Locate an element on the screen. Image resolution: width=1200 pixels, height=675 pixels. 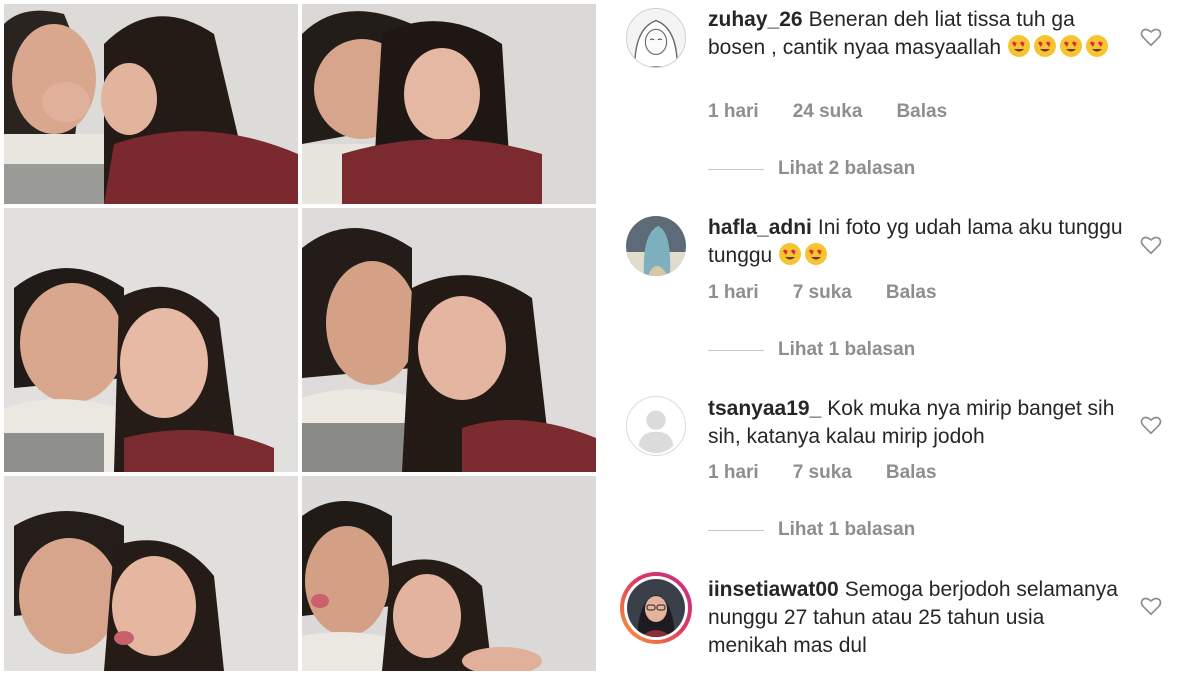
comment-likes: 24 suka is located at coordinates (828, 112).